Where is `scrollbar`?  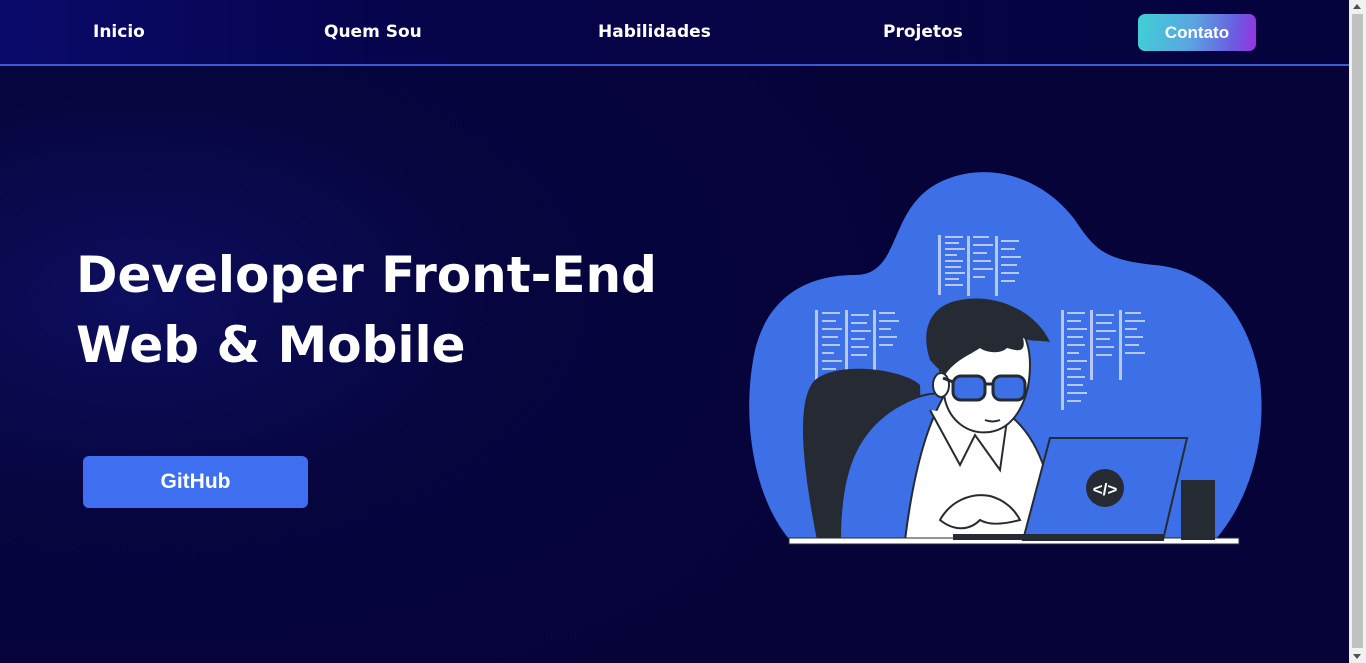 scrollbar is located at coordinates (1357, 331).